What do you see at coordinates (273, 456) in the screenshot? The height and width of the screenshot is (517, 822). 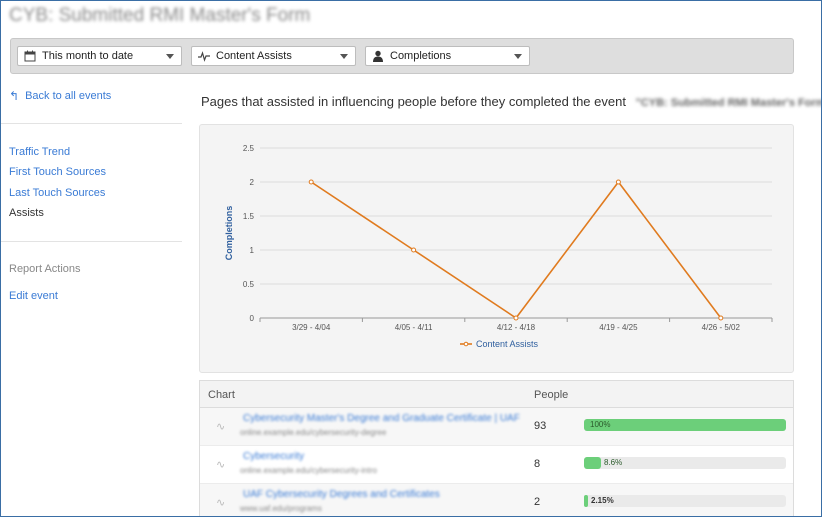 I see `page-link: Cybersecurity` at bounding box center [273, 456].